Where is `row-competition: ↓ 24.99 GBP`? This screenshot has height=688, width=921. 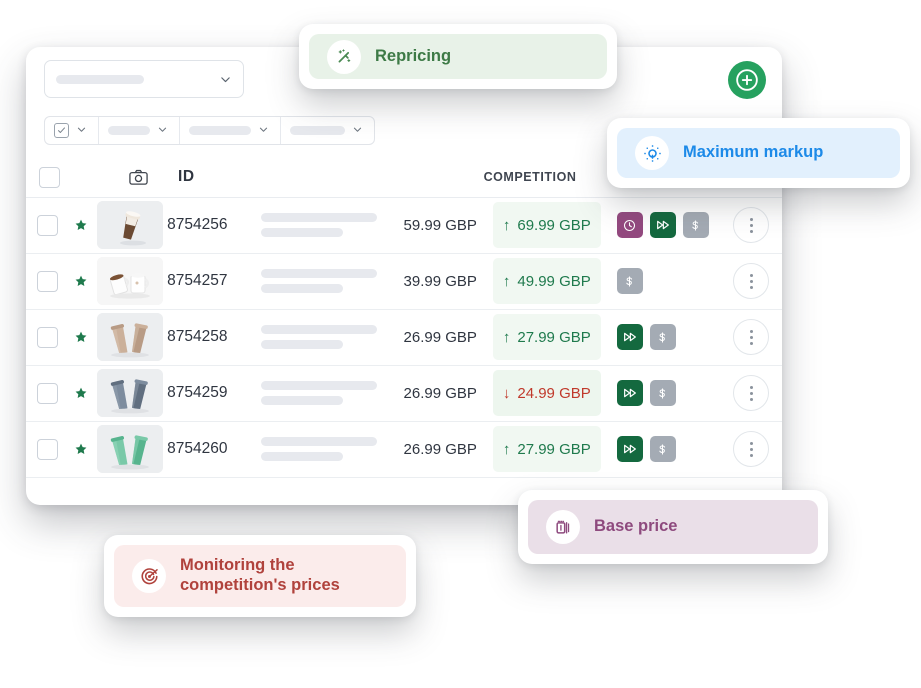 row-competition: ↓ 24.99 GBP is located at coordinates (546, 393).